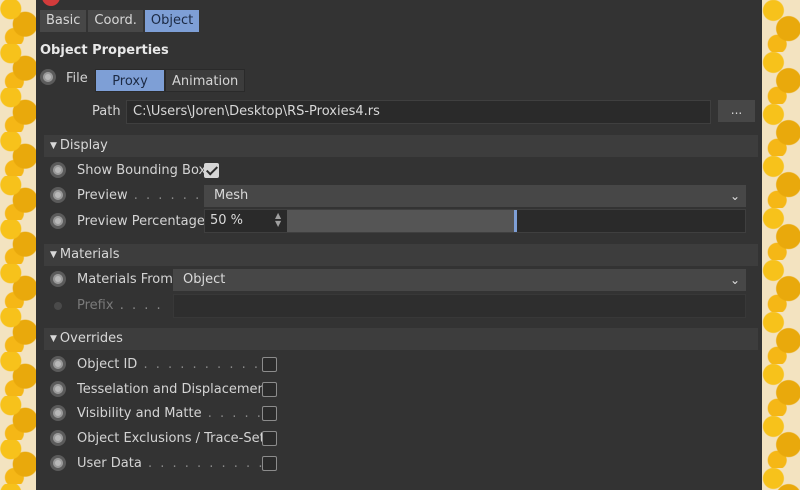  Describe the element at coordinates (401, 146) in the screenshot. I see `display-group-header: ▼ Display` at that location.